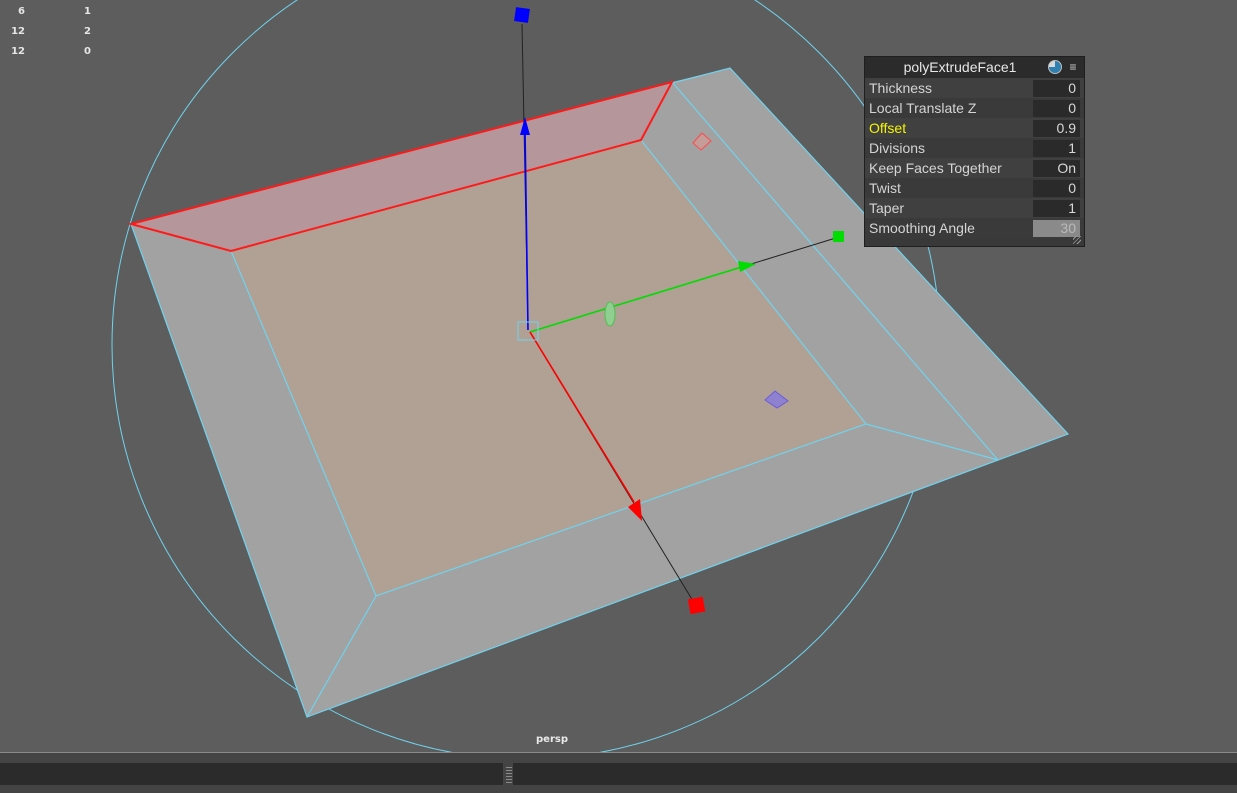 Image resolution: width=1237 pixels, height=793 pixels. Describe the element at coordinates (87, 11) in the screenshot. I see `hud-value: 1` at that location.